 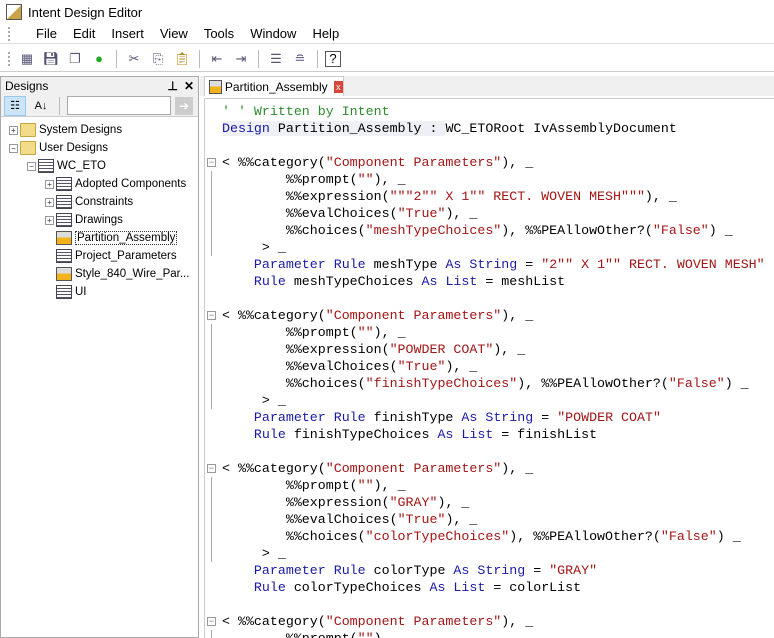 I want to click on panel-toolbar: ☷ A↓ ➔, so click(x=99, y=106).